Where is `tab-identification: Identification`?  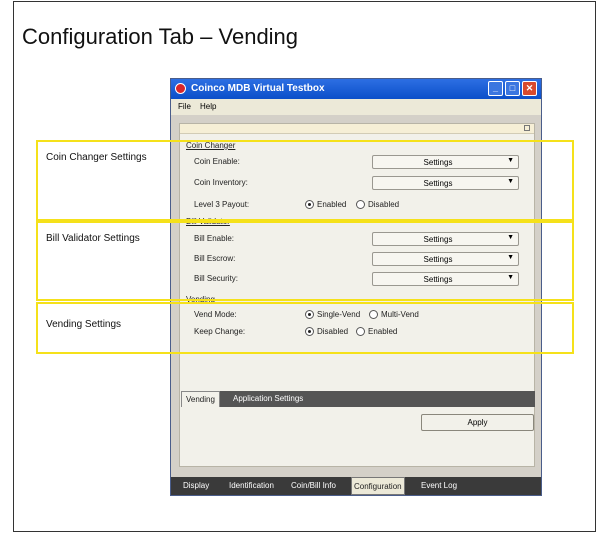
tab-identification: Identification is located at coordinates (251, 486).